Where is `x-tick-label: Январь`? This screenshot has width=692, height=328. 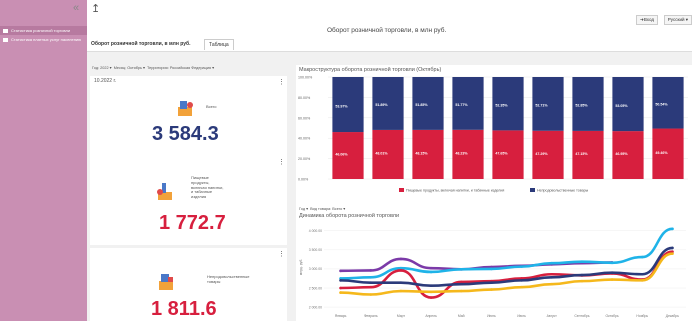
x-tick-label: Январь is located at coordinates (341, 316).